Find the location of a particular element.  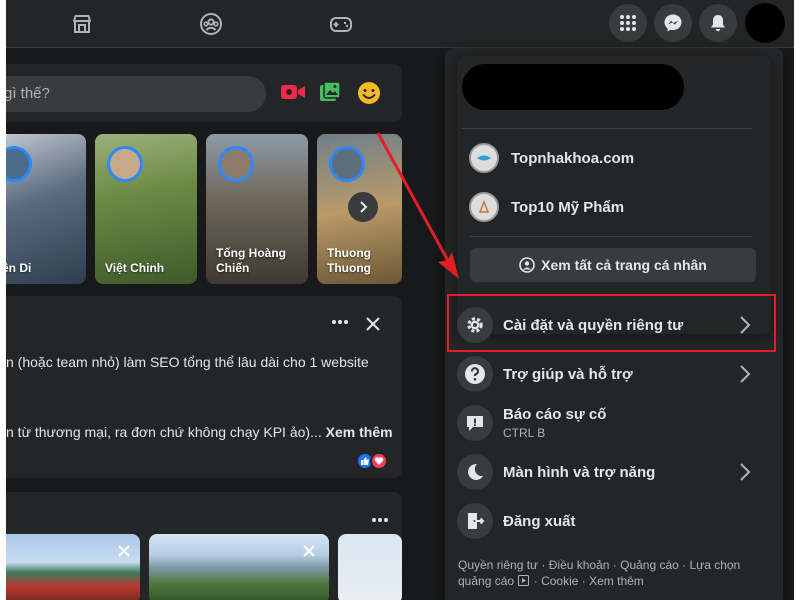

menu-item-report-problem: Báo cáo sự cố CTRL B is located at coordinates (614, 423).